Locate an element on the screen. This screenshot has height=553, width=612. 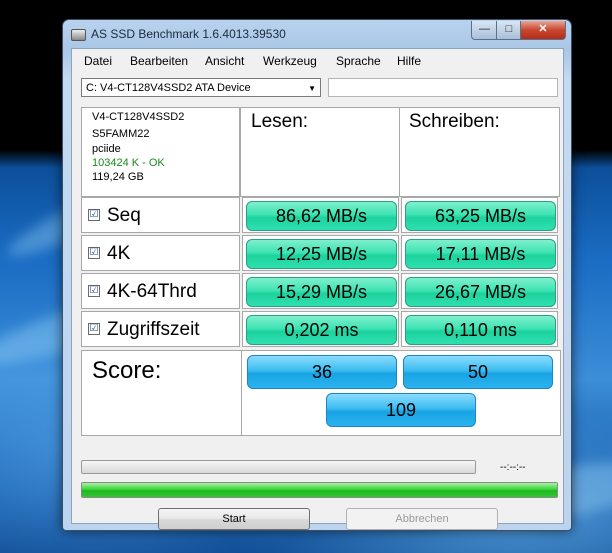
window-title: AS SSD Benchmark 1.6.4013.39530 is located at coordinates (188, 34).